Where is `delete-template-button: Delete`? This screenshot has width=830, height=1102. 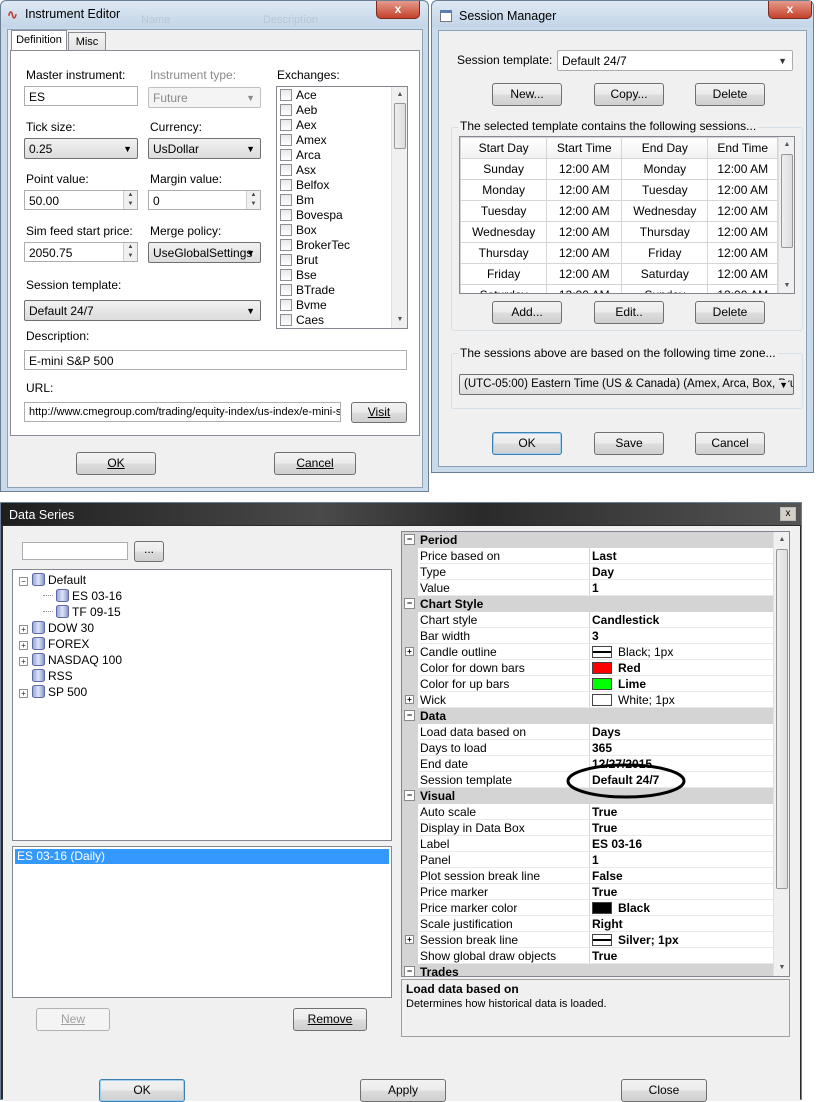 delete-template-button: Delete is located at coordinates (730, 94).